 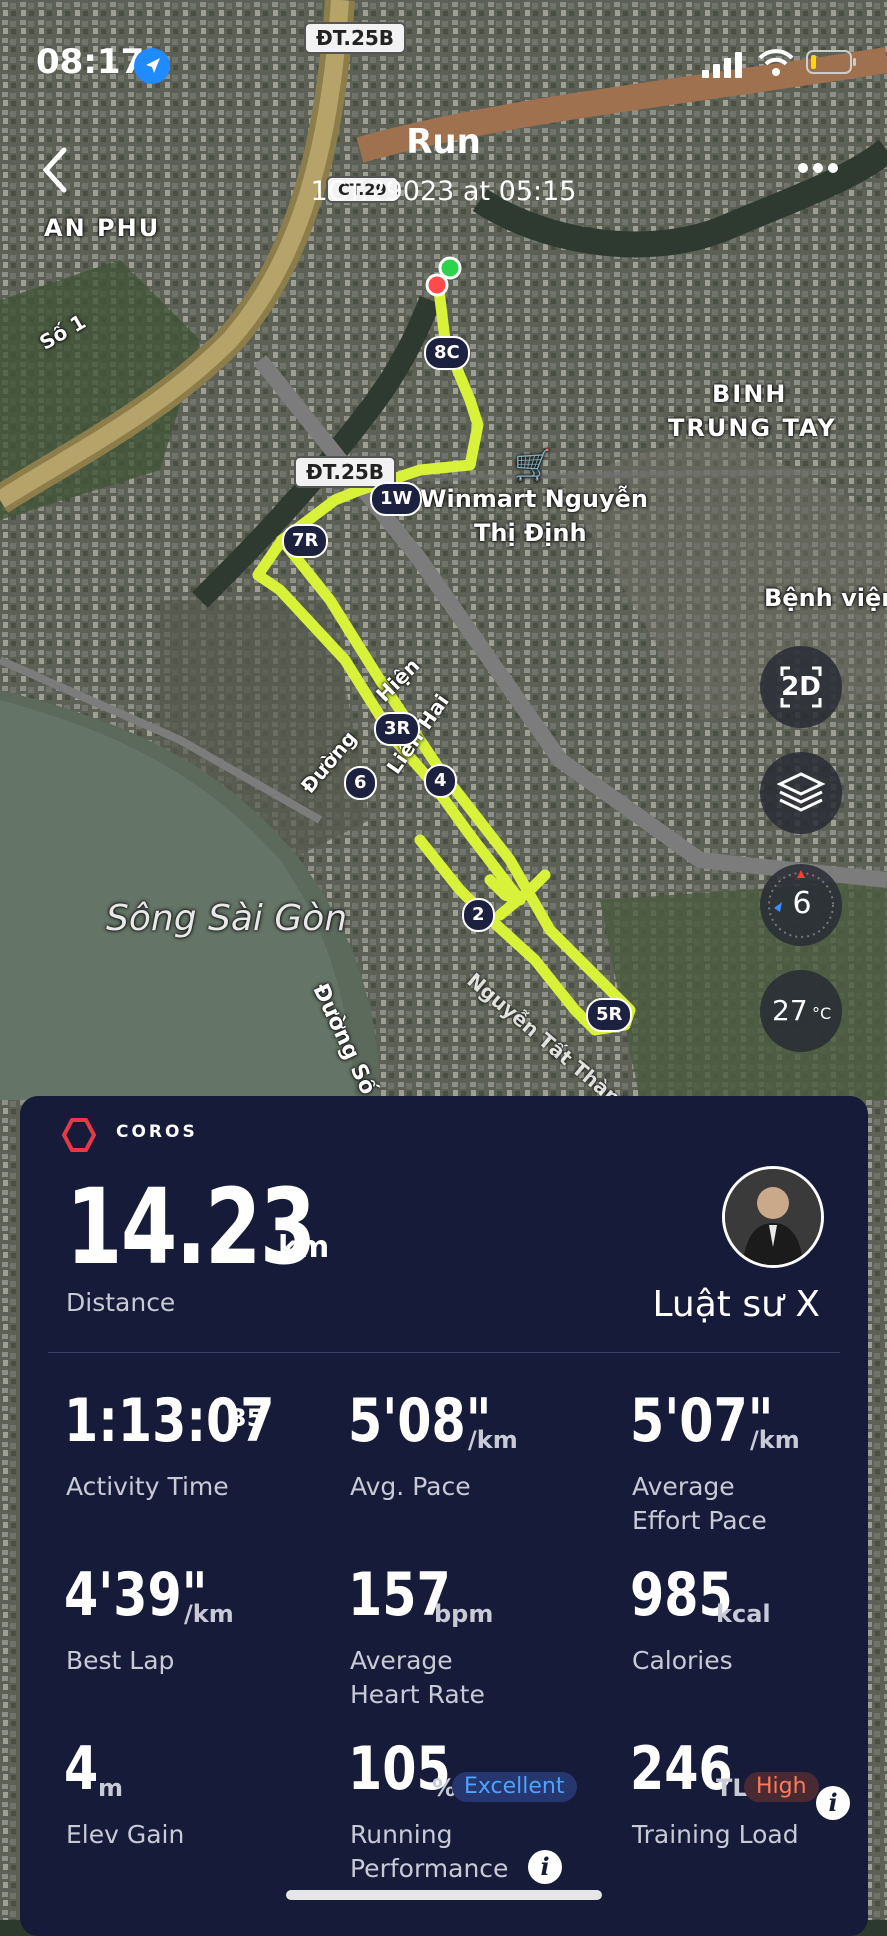 What do you see at coordinates (90, 62) in the screenshot?
I see `status-time: 08:17` at bounding box center [90, 62].